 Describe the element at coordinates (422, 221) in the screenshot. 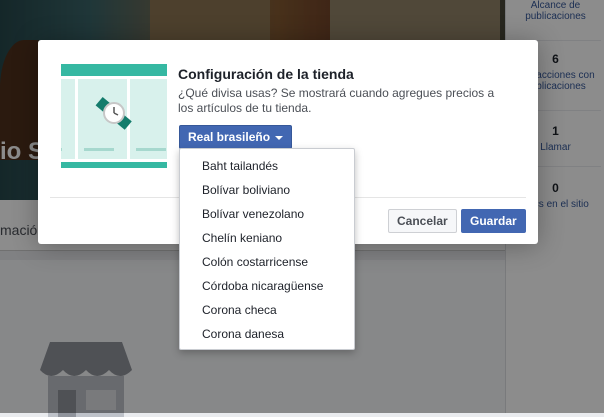

I see `cancel-button: Cancelar` at that location.